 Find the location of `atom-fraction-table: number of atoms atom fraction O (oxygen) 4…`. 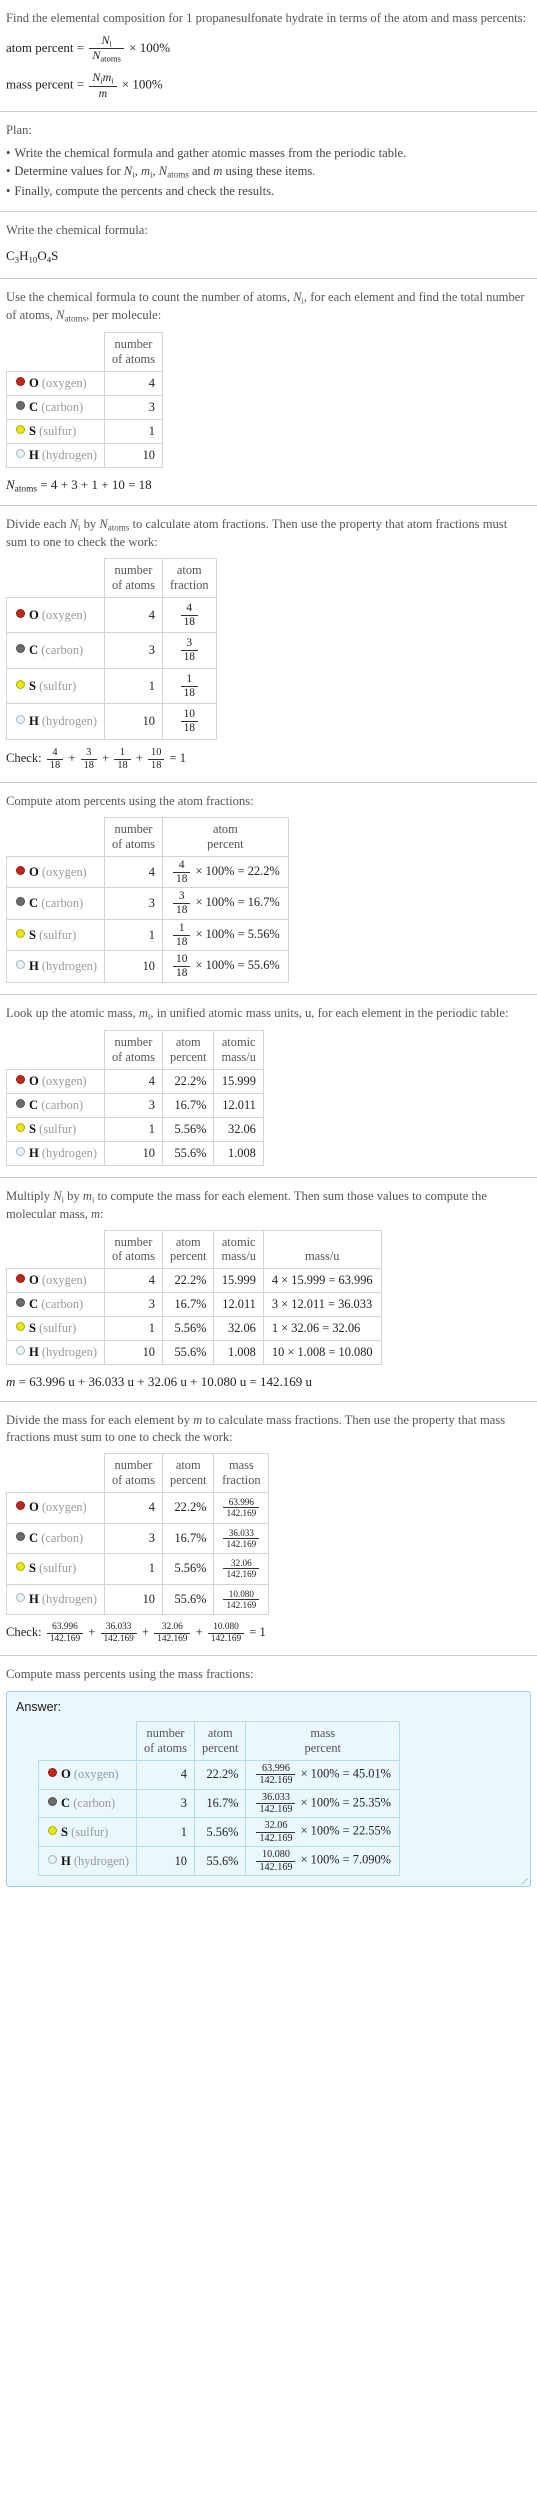

atom-fraction-table: number of atoms atom fraction O (oxygen) 4… is located at coordinates (111, 649).